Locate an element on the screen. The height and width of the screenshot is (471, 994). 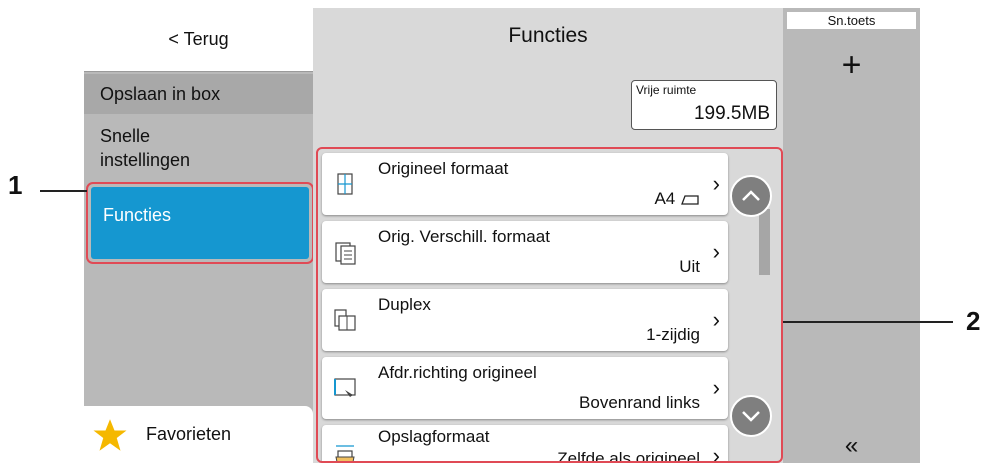
back-button: < Terug is located at coordinates (198, 40).